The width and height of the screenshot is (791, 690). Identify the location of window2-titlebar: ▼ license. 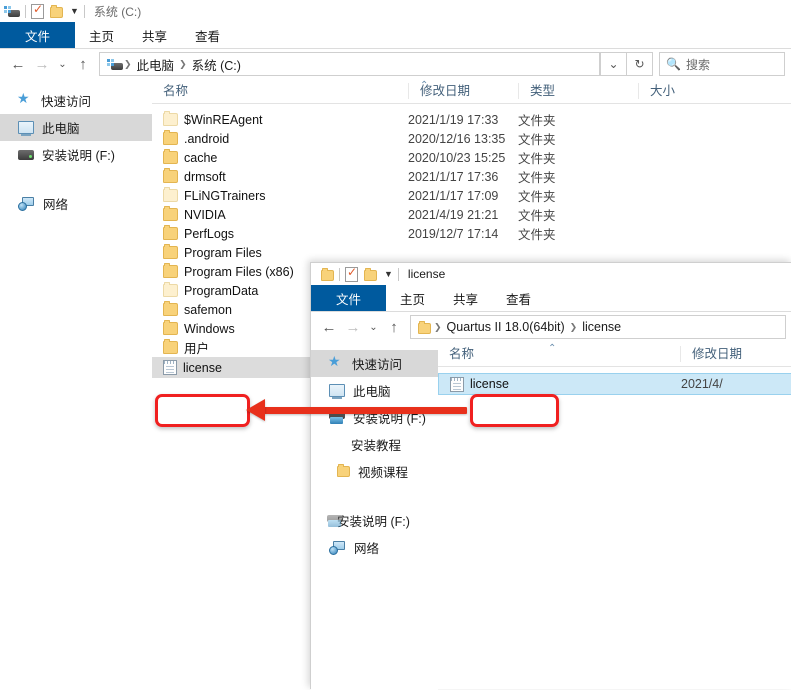
(551, 274).